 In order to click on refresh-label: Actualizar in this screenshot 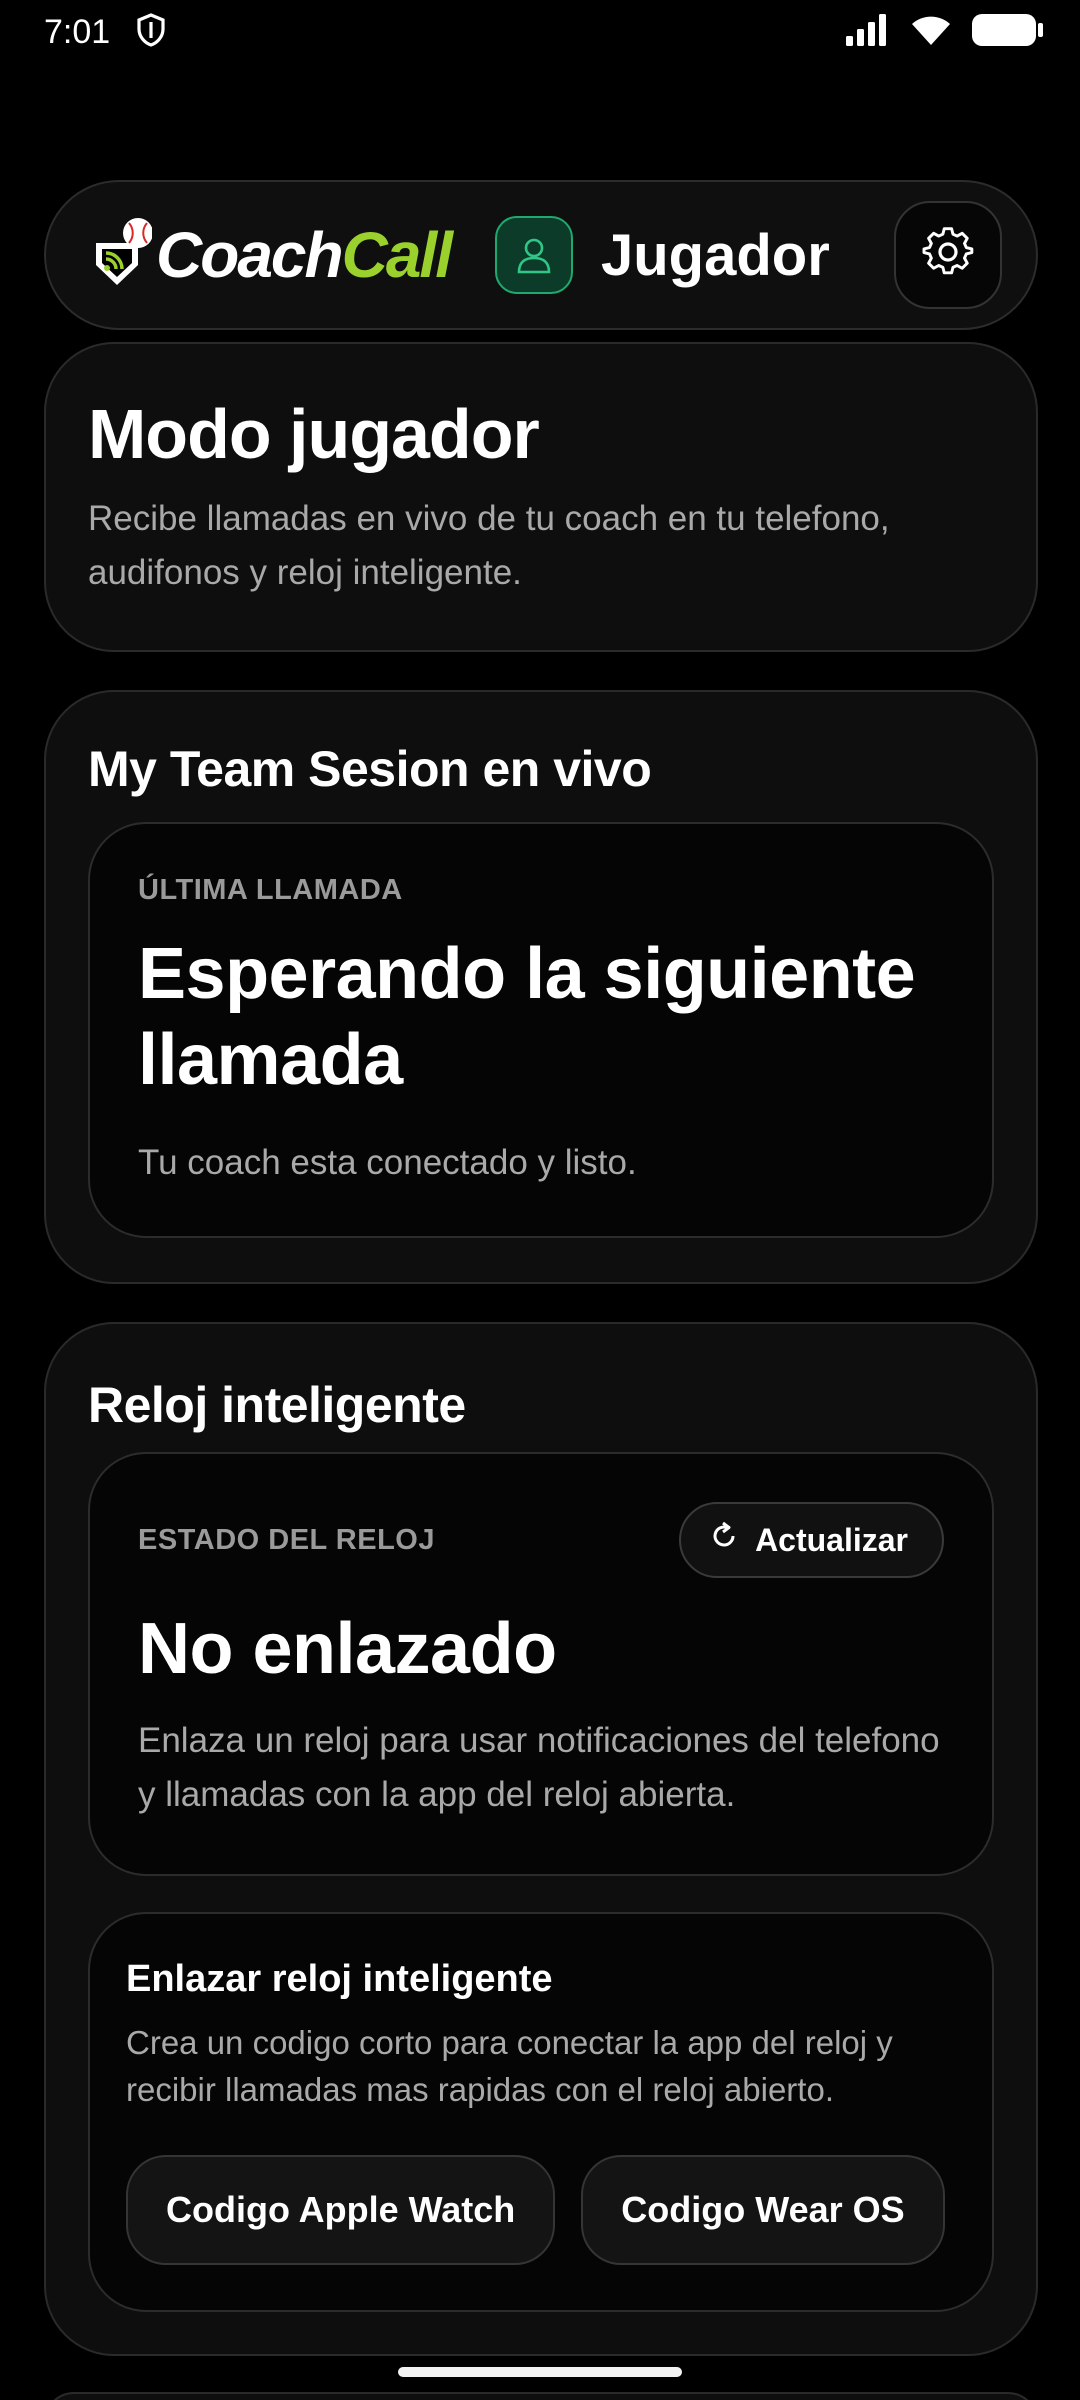, I will do `click(831, 1539)`.